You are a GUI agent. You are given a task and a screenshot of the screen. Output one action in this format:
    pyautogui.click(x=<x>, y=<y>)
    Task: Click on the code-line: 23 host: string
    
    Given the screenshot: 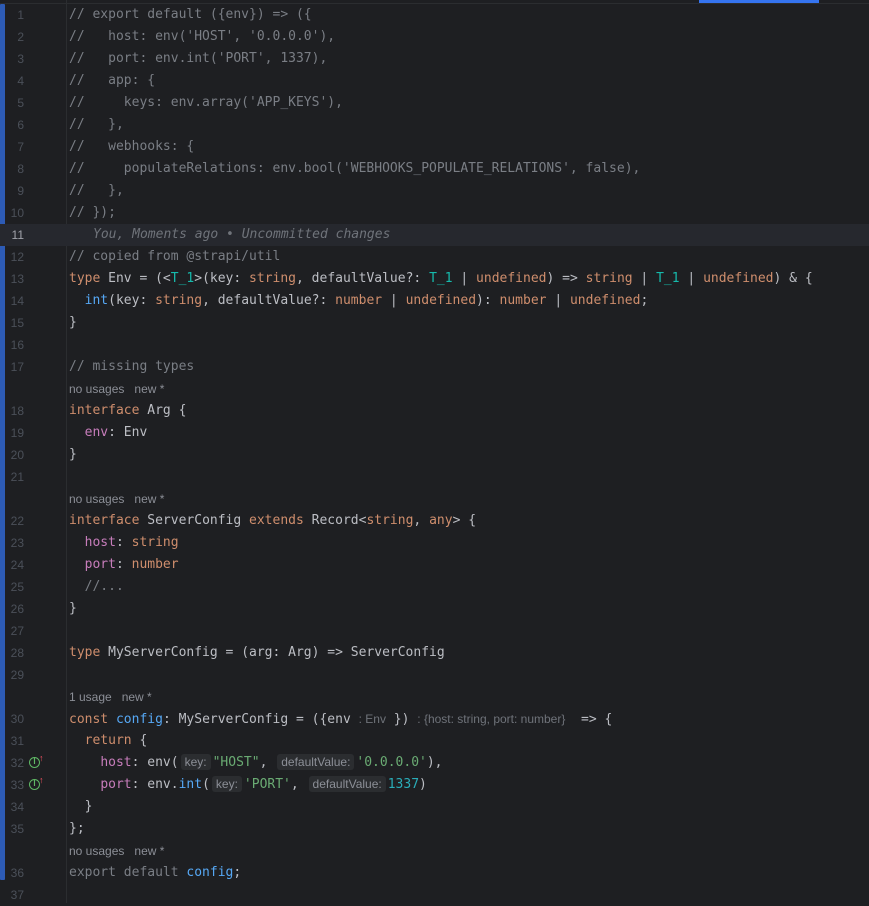 What is the action you would take?
    pyautogui.click(x=434, y=543)
    